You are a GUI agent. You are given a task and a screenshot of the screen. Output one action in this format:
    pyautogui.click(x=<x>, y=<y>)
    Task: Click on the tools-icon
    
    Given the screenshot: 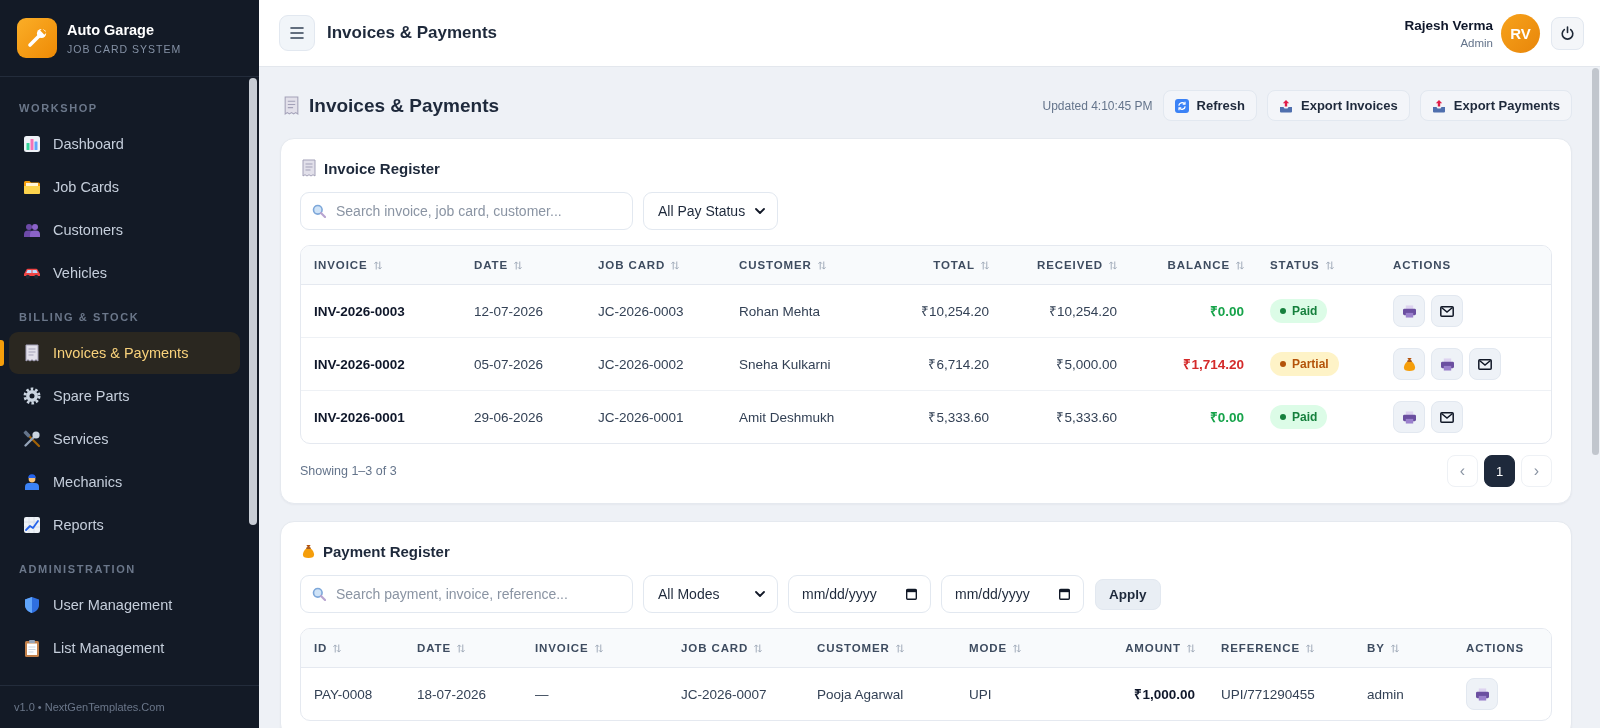 What is the action you would take?
    pyautogui.click(x=32, y=439)
    